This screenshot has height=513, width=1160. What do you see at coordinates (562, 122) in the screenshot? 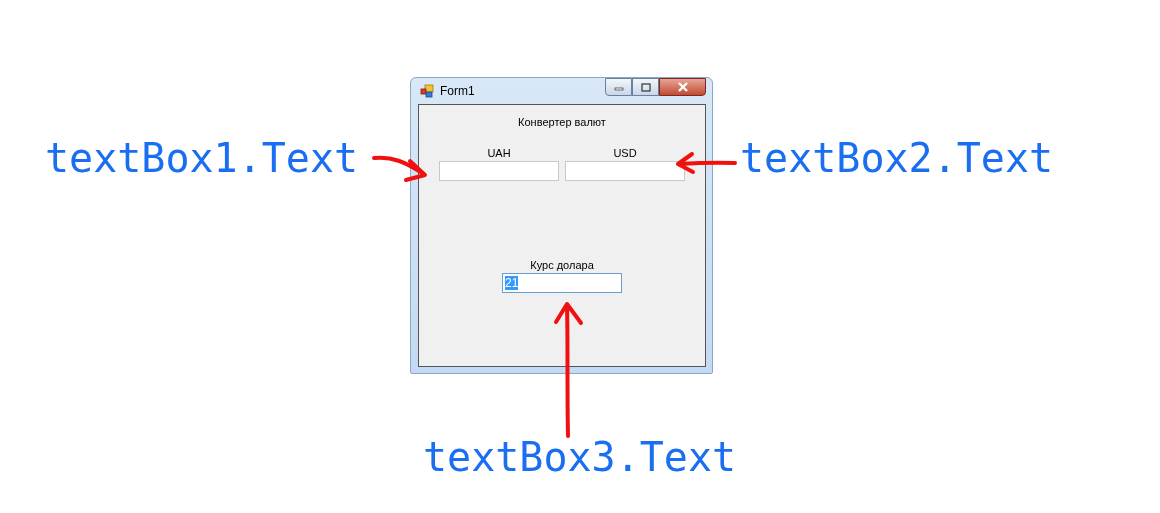
I see `form-heading: Конвертер валют` at bounding box center [562, 122].